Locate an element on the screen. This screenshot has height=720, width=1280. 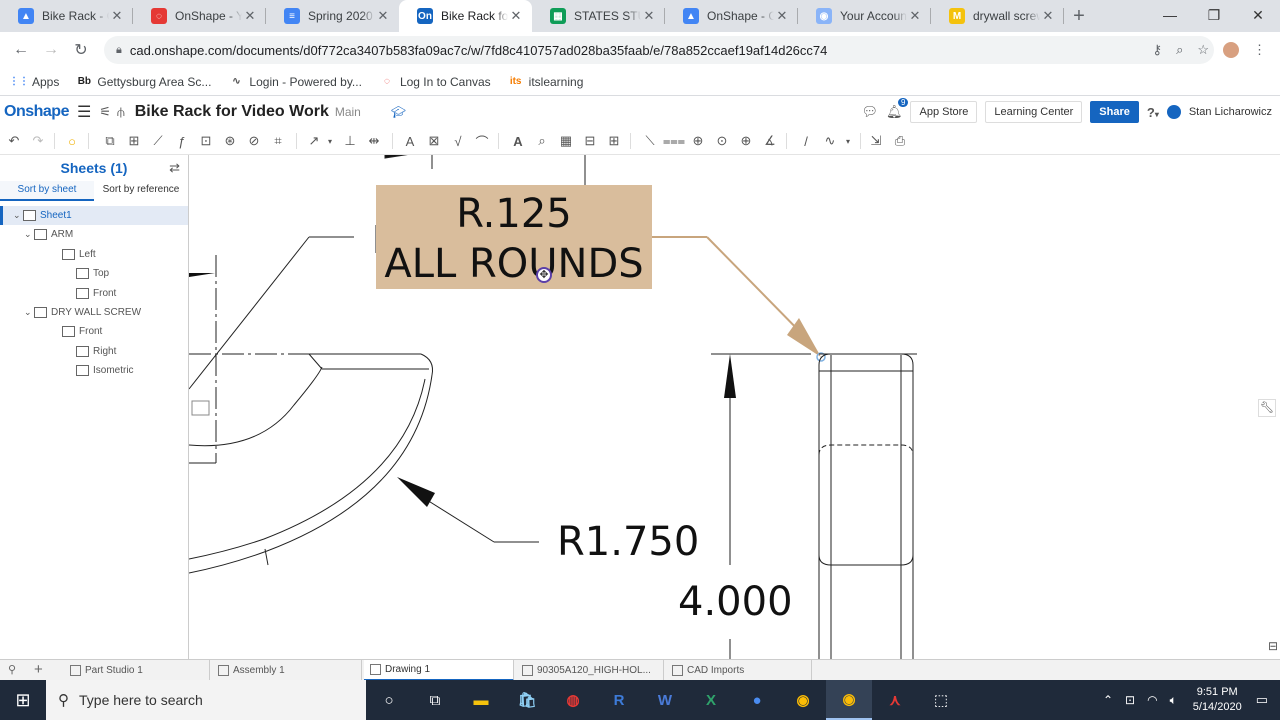
circle-center-icon: ⊙ is located at coordinates (722, 141).